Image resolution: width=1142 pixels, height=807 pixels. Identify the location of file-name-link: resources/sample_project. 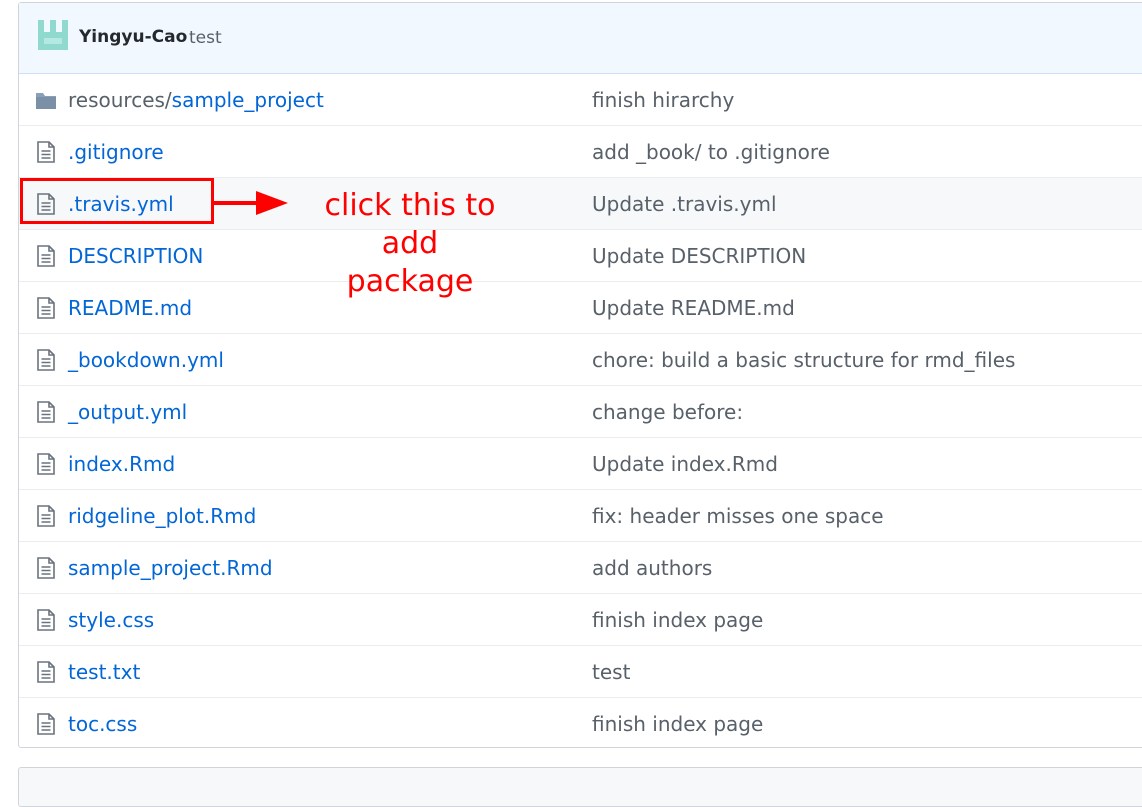
(196, 100).